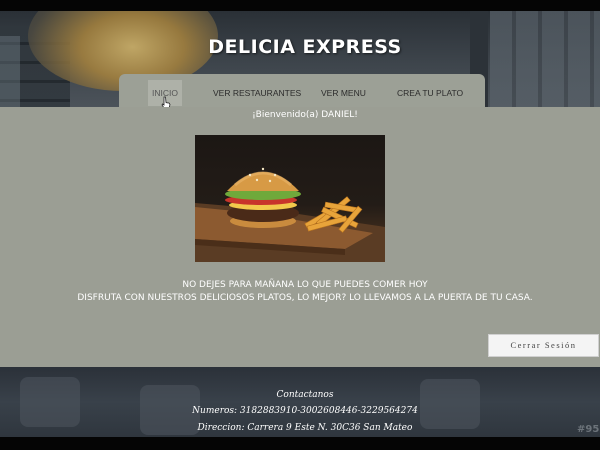  What do you see at coordinates (588, 429) in the screenshot?
I see `watermark: #95` at bounding box center [588, 429].